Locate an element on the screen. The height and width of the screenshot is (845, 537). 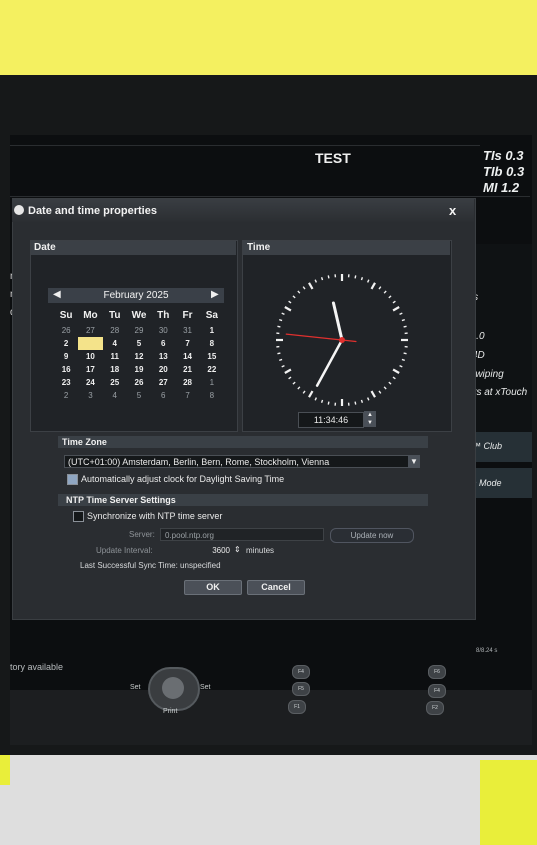
calendar-day: 20 is located at coordinates (163, 369).